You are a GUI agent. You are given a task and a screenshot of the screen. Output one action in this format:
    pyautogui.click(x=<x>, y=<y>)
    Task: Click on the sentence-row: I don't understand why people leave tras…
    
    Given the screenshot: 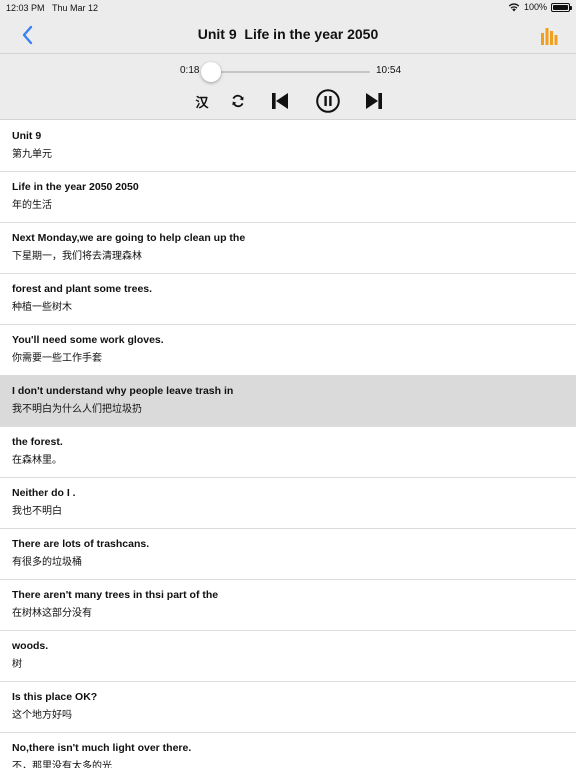 What is the action you would take?
    pyautogui.click(x=288, y=401)
    